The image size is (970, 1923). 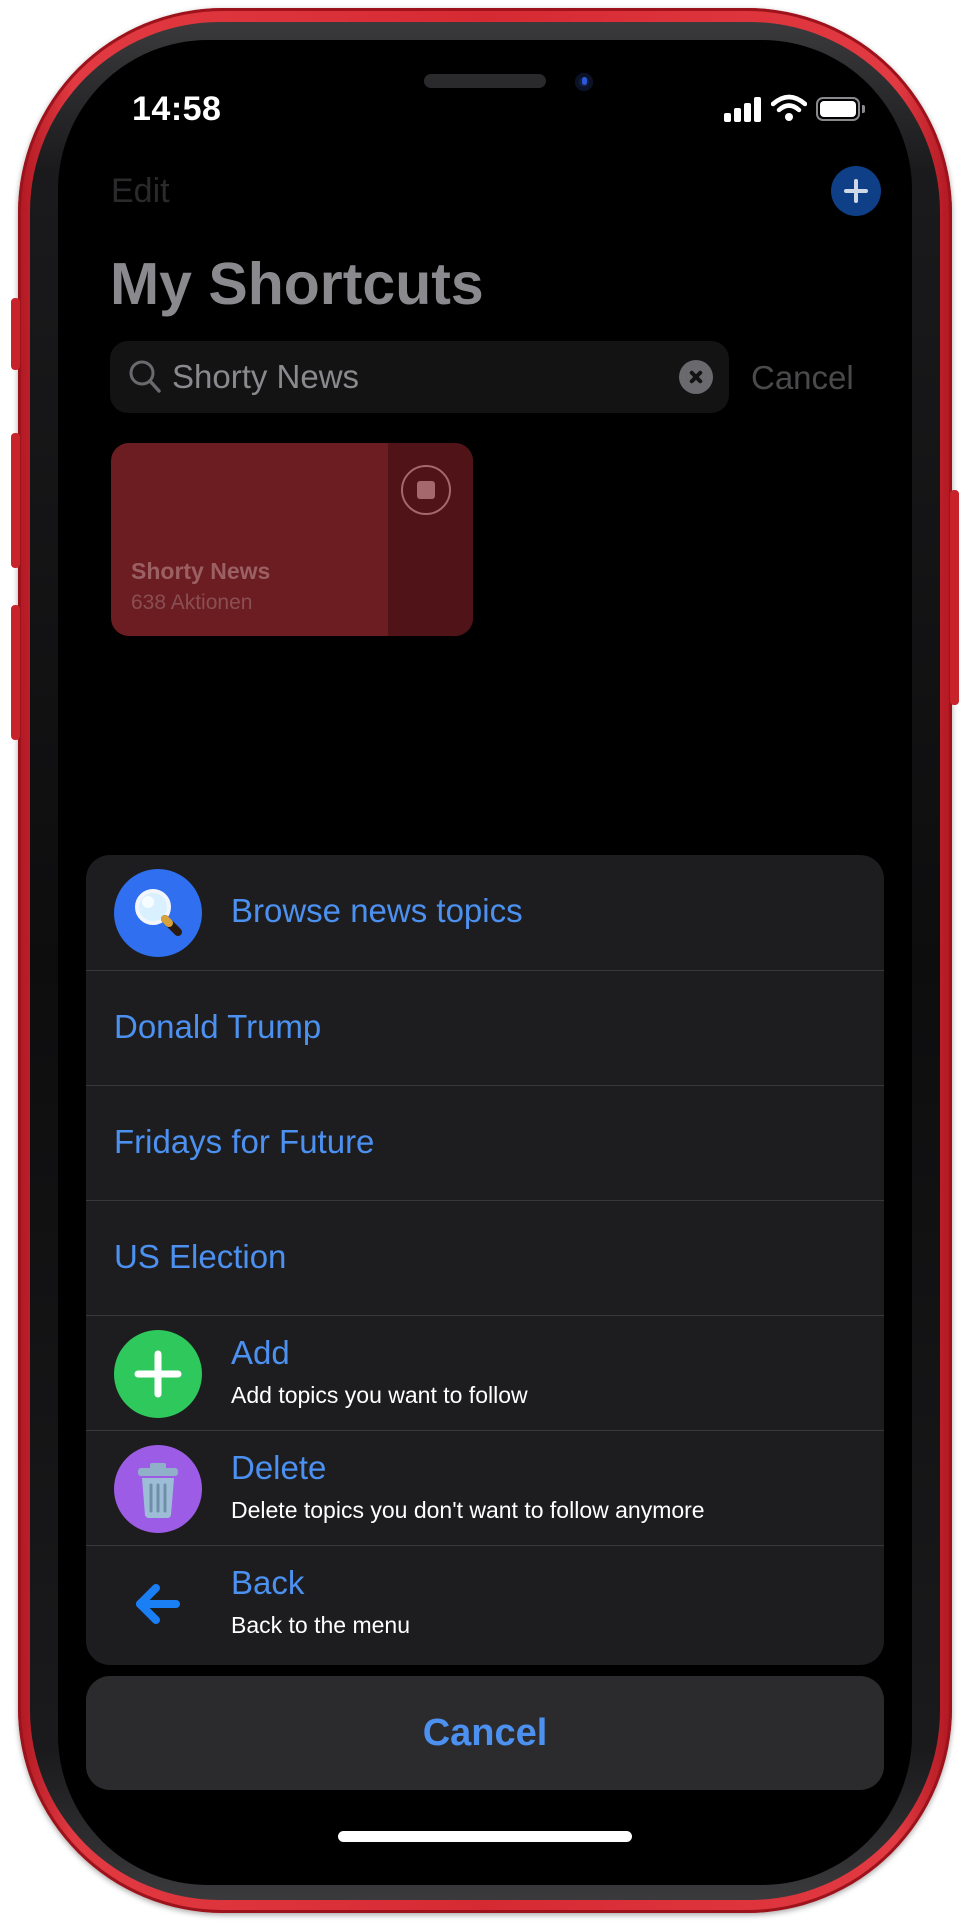 I want to click on clear-search-icon, so click(x=696, y=377).